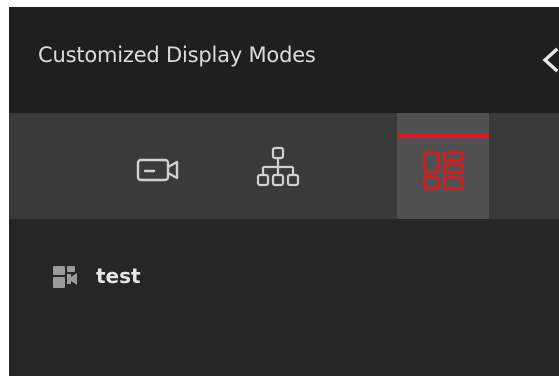 This screenshot has width=559, height=376. I want to click on list-item: test, so click(153, 277).